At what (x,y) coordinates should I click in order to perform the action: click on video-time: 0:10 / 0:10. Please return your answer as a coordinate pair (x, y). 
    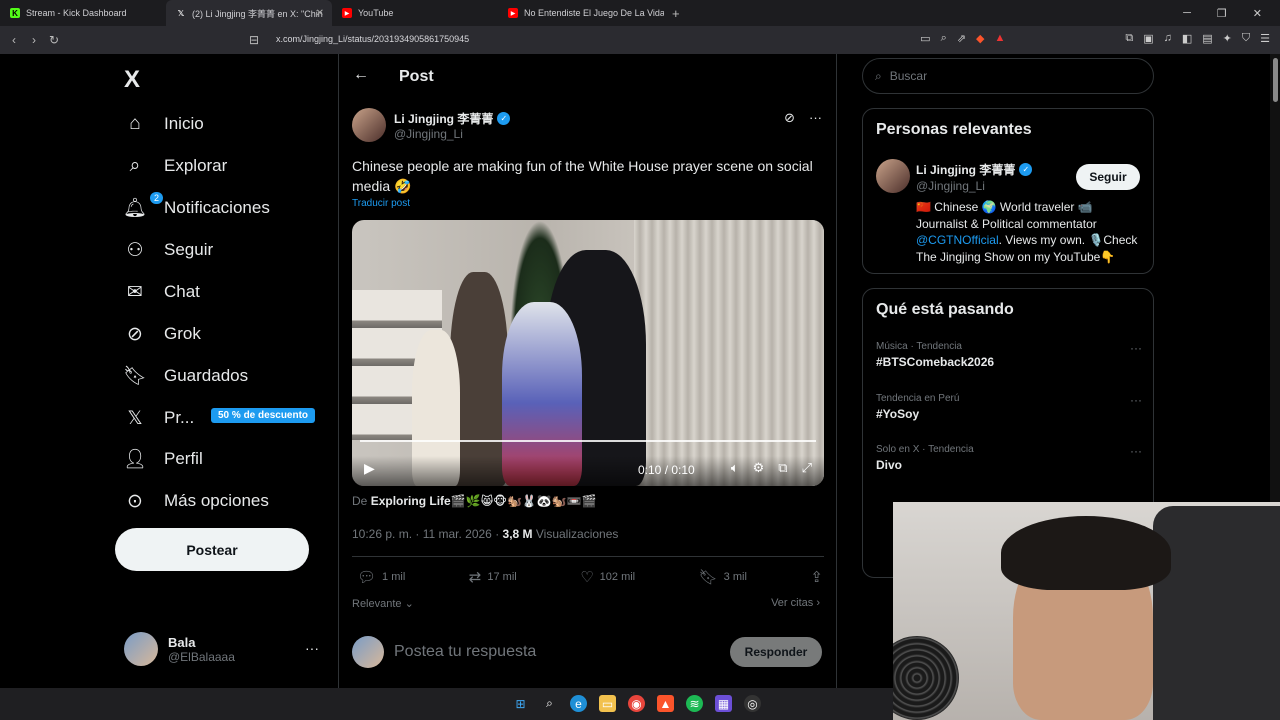
    Looking at the image, I should click on (666, 470).